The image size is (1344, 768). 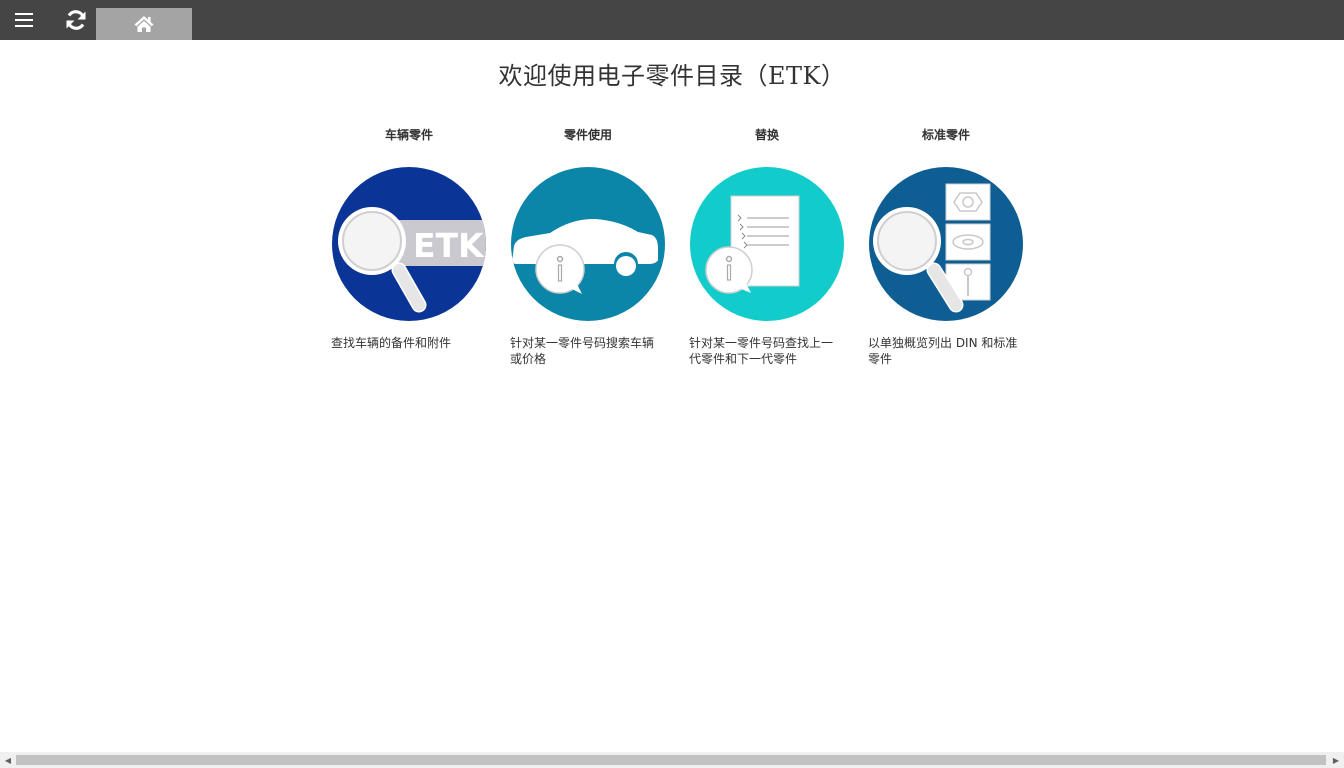 I want to click on top-toolbar, so click(x=672, y=20).